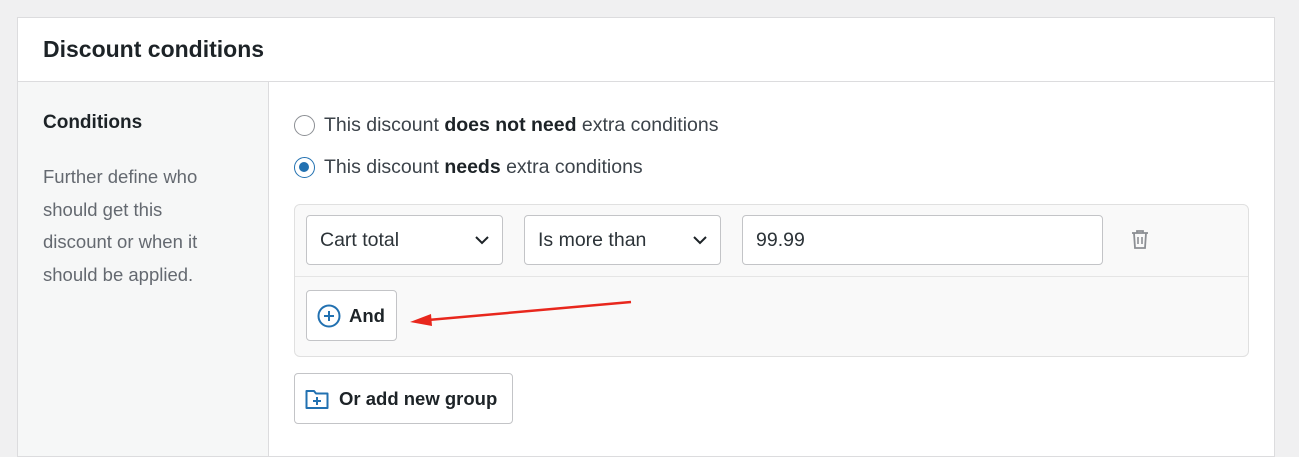  I want to click on condition-field-value: Cart total, so click(360, 239).